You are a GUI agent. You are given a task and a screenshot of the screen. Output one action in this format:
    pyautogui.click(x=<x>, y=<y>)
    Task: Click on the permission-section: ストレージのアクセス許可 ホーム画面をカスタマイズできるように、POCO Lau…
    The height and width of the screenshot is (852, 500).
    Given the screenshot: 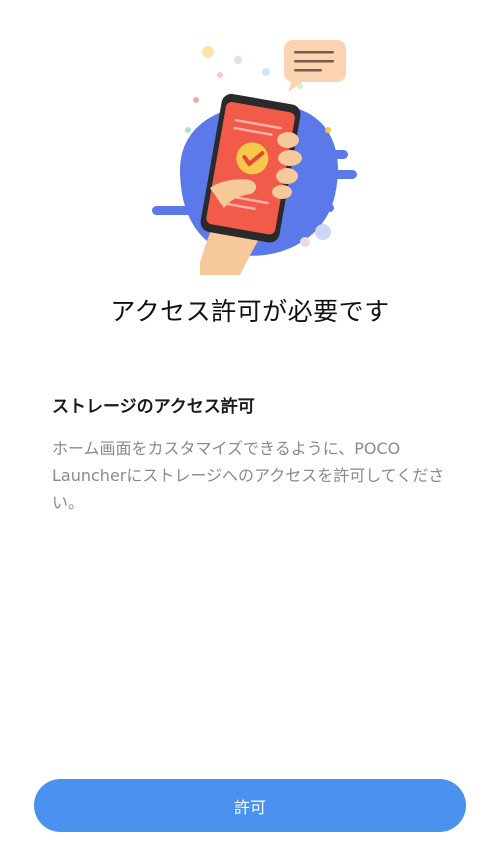 What is the action you would take?
    pyautogui.click(x=252, y=455)
    